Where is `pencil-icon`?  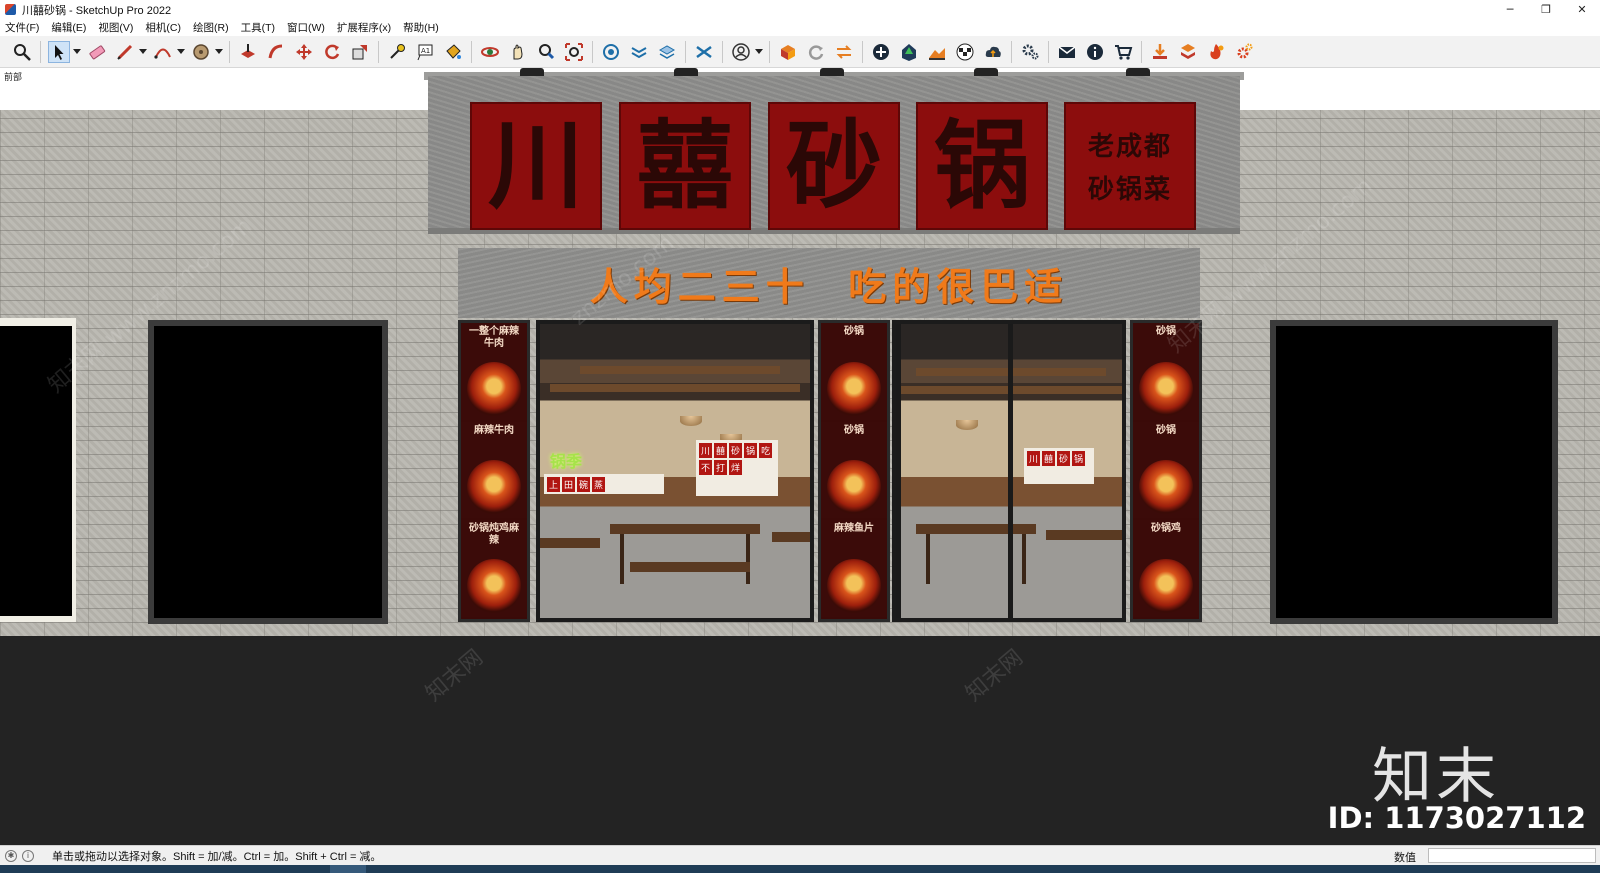
pencil-icon is located at coordinates (125, 52).